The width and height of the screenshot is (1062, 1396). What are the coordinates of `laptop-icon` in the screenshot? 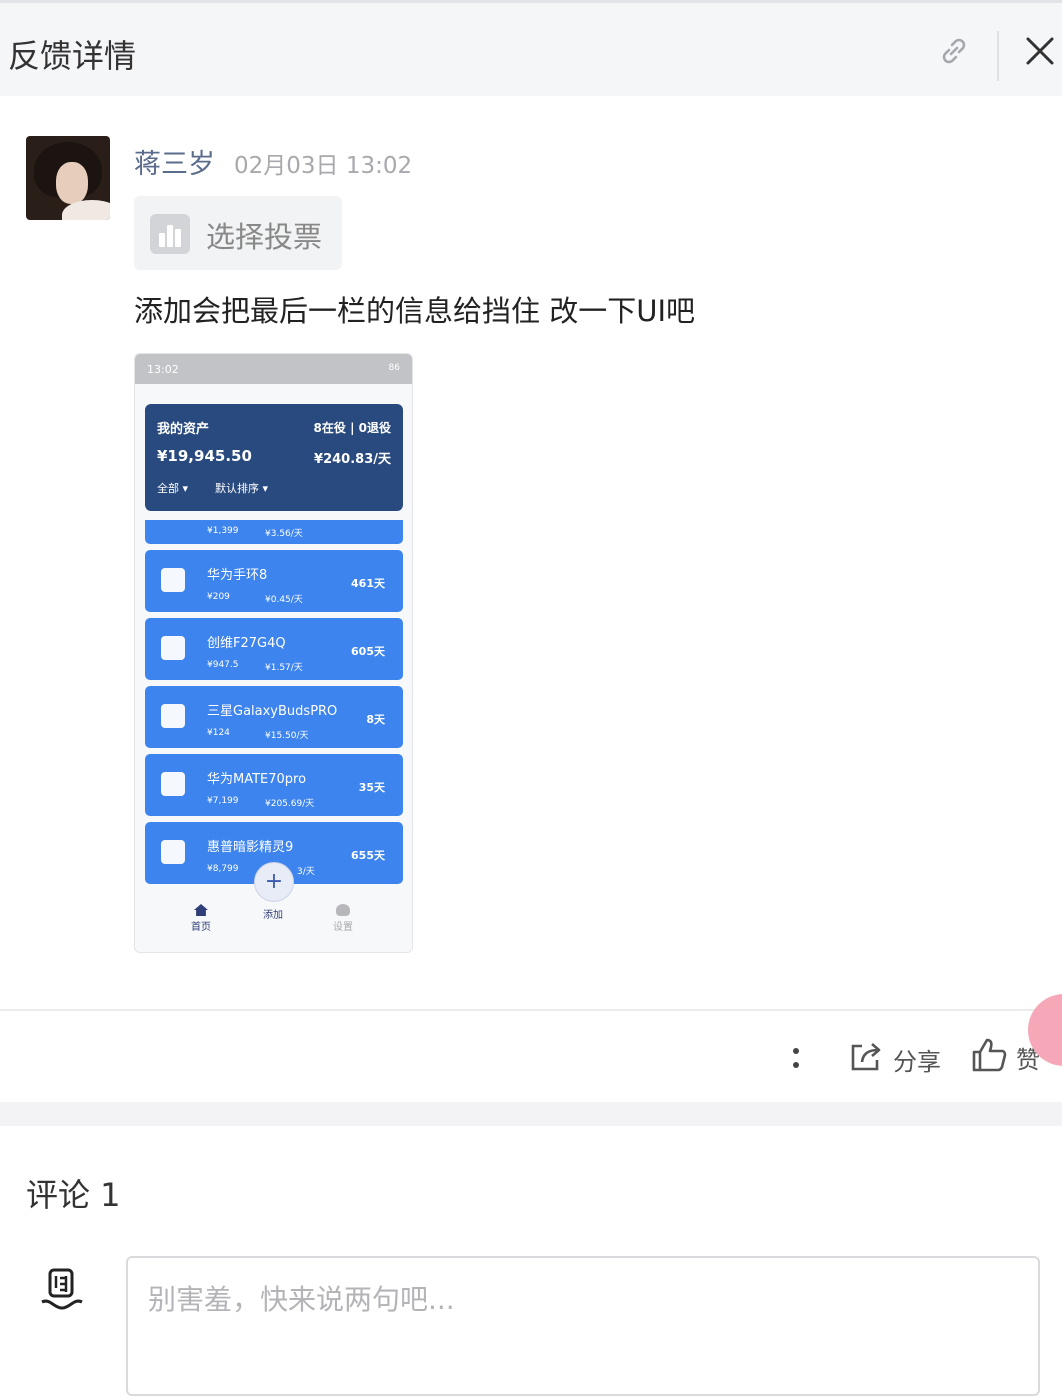 It's located at (173, 852).